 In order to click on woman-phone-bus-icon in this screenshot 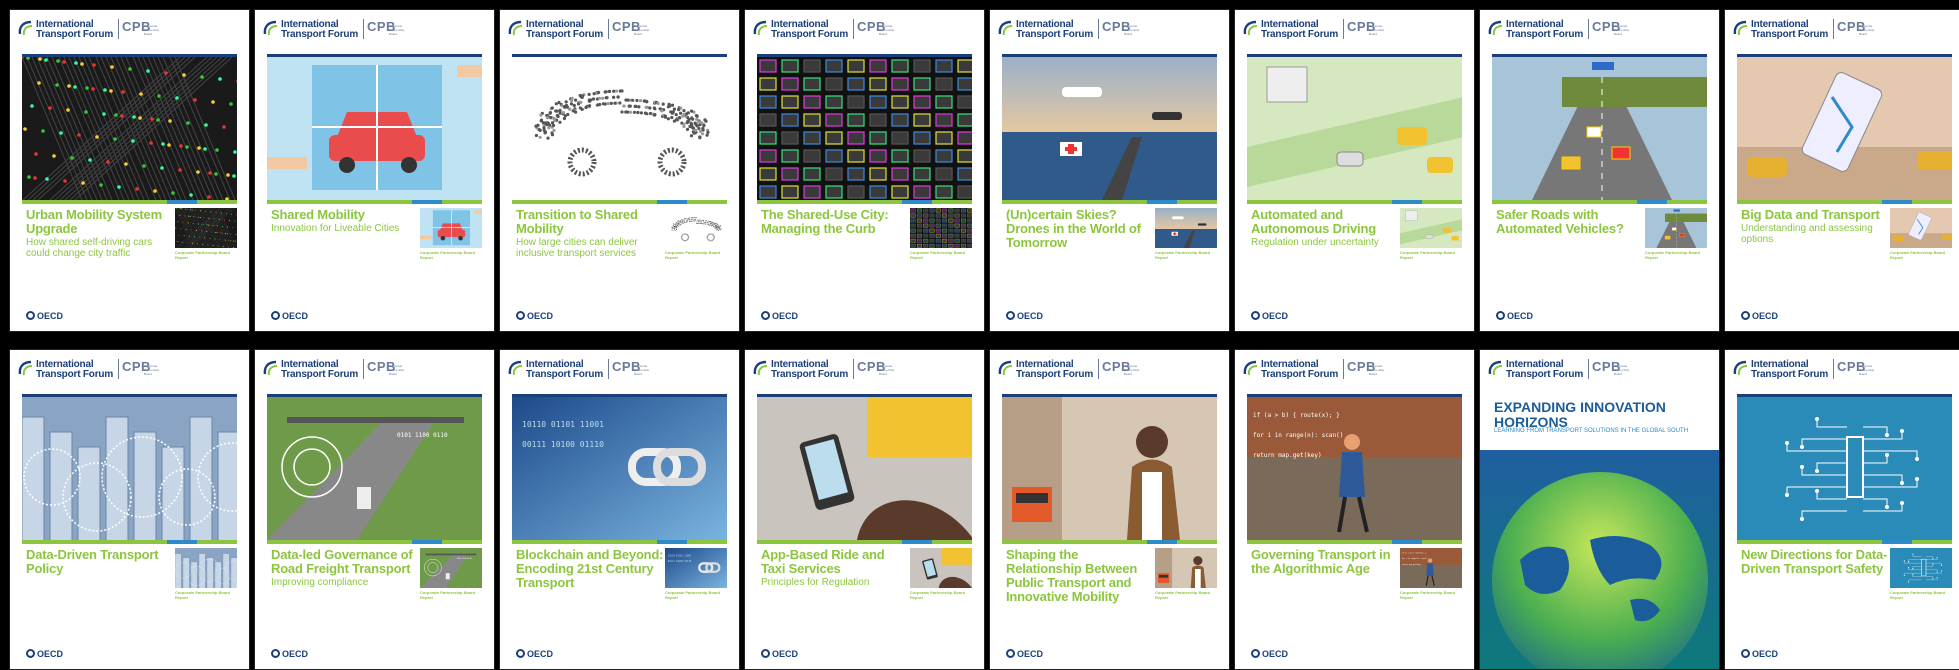, I will do `click(1109, 468)`.